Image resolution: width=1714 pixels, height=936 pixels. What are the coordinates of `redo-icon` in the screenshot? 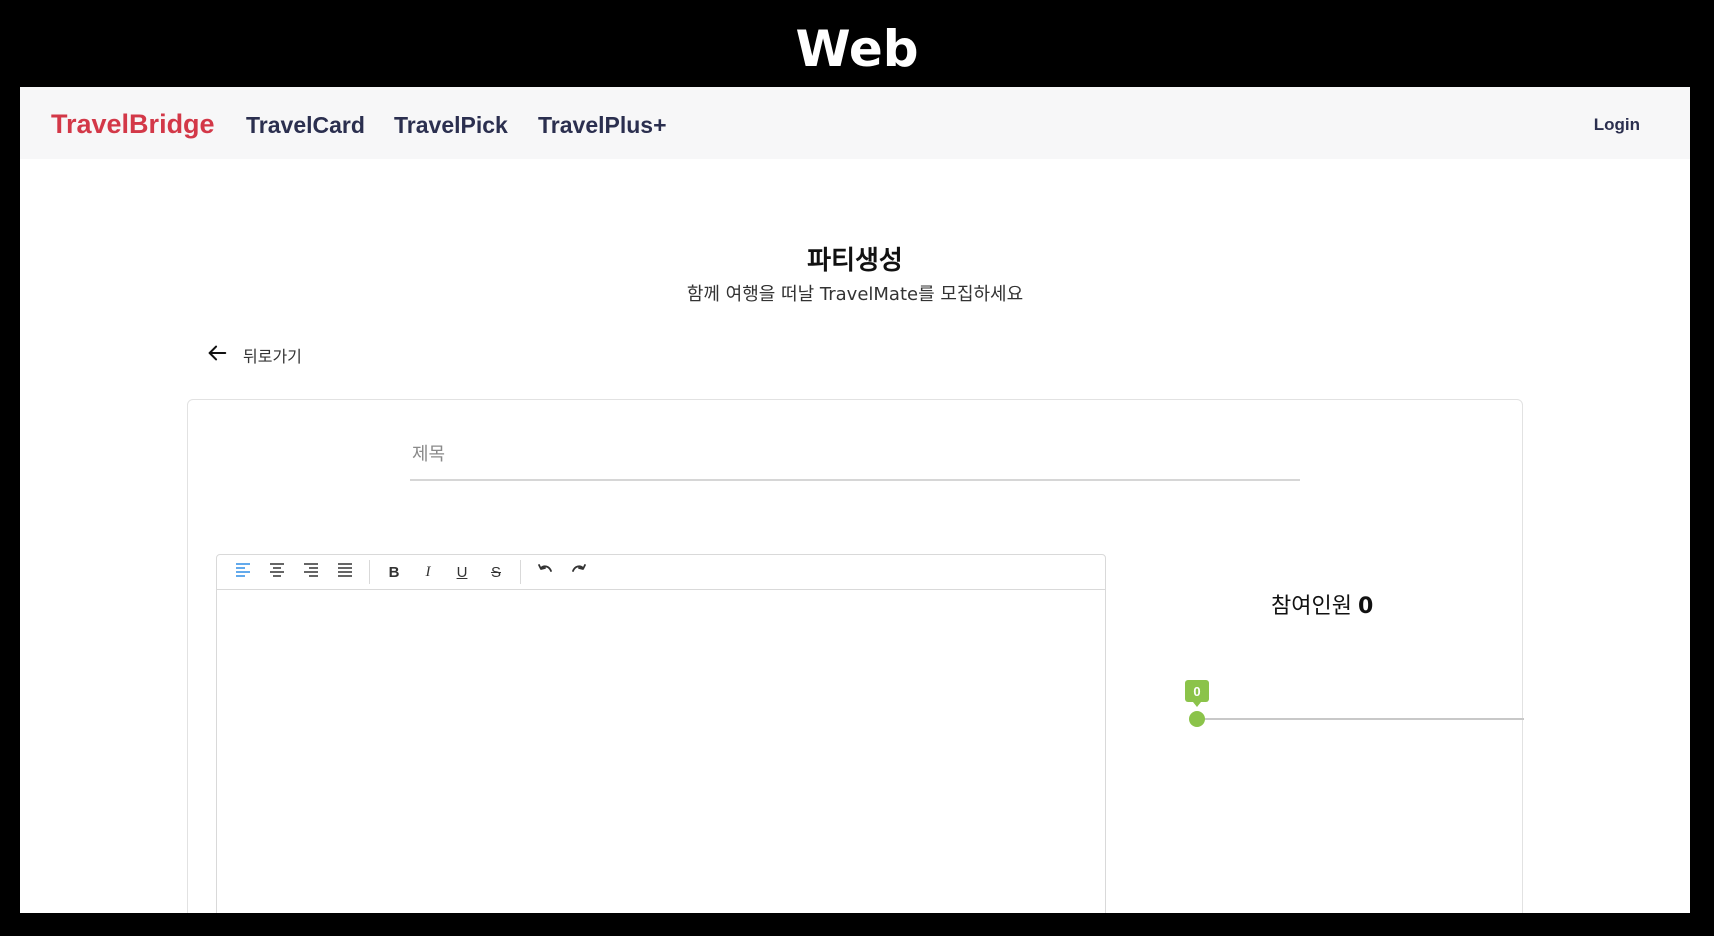 It's located at (579, 572).